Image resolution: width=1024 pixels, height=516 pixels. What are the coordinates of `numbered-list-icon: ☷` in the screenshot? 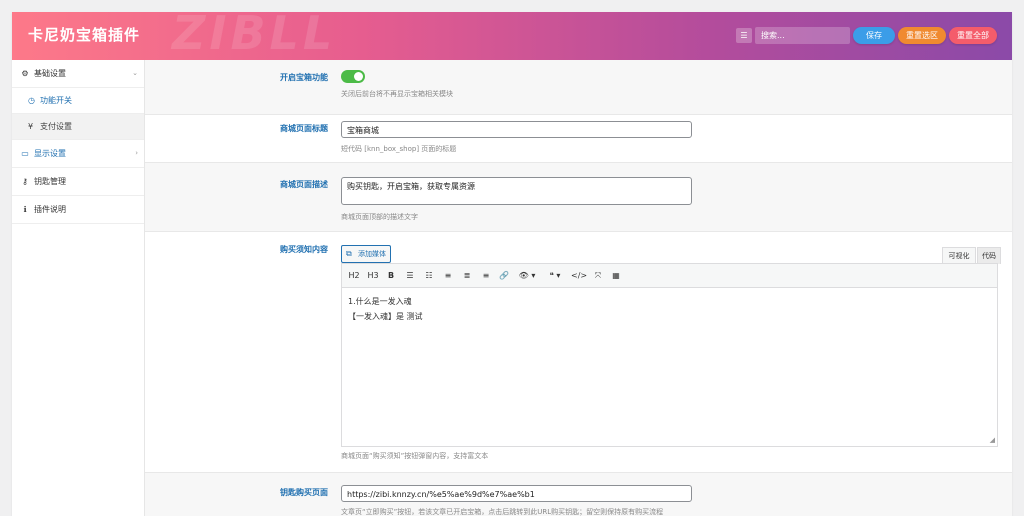 It's located at (429, 275).